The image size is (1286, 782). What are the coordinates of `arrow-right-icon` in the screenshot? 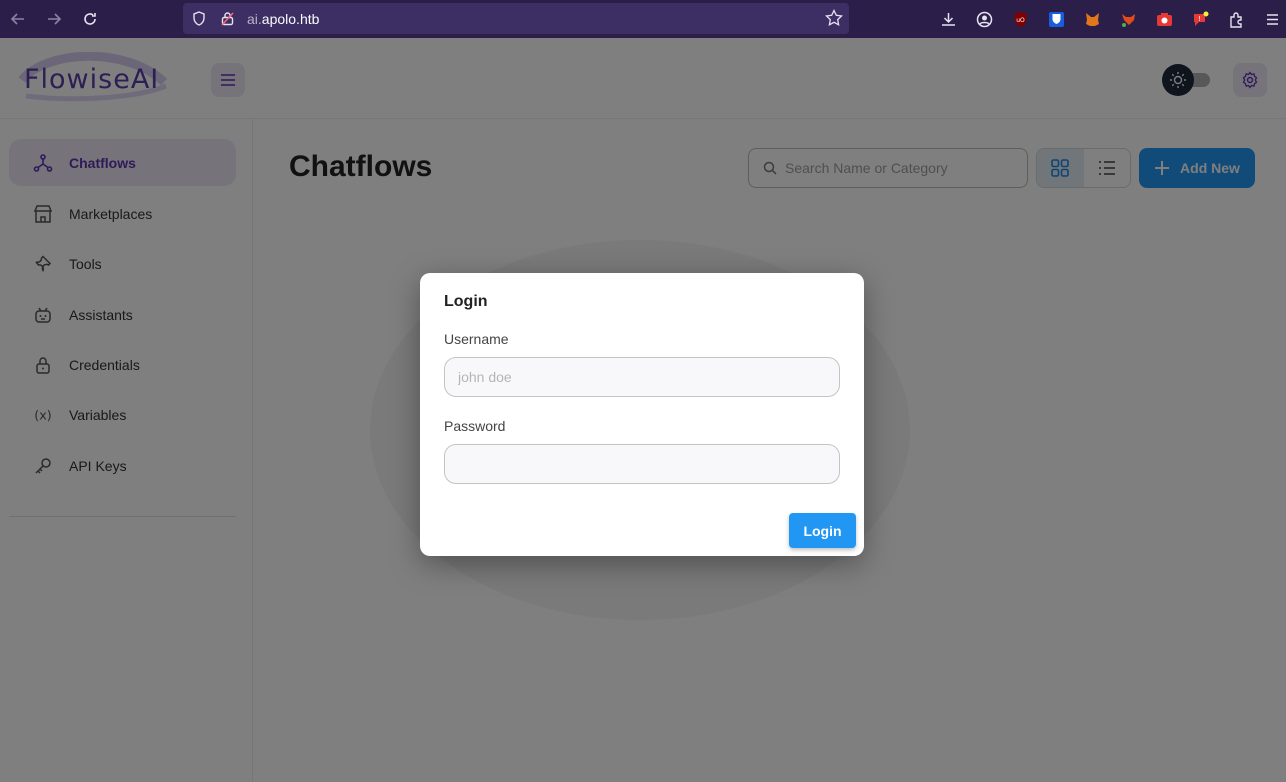 It's located at (55, 19).